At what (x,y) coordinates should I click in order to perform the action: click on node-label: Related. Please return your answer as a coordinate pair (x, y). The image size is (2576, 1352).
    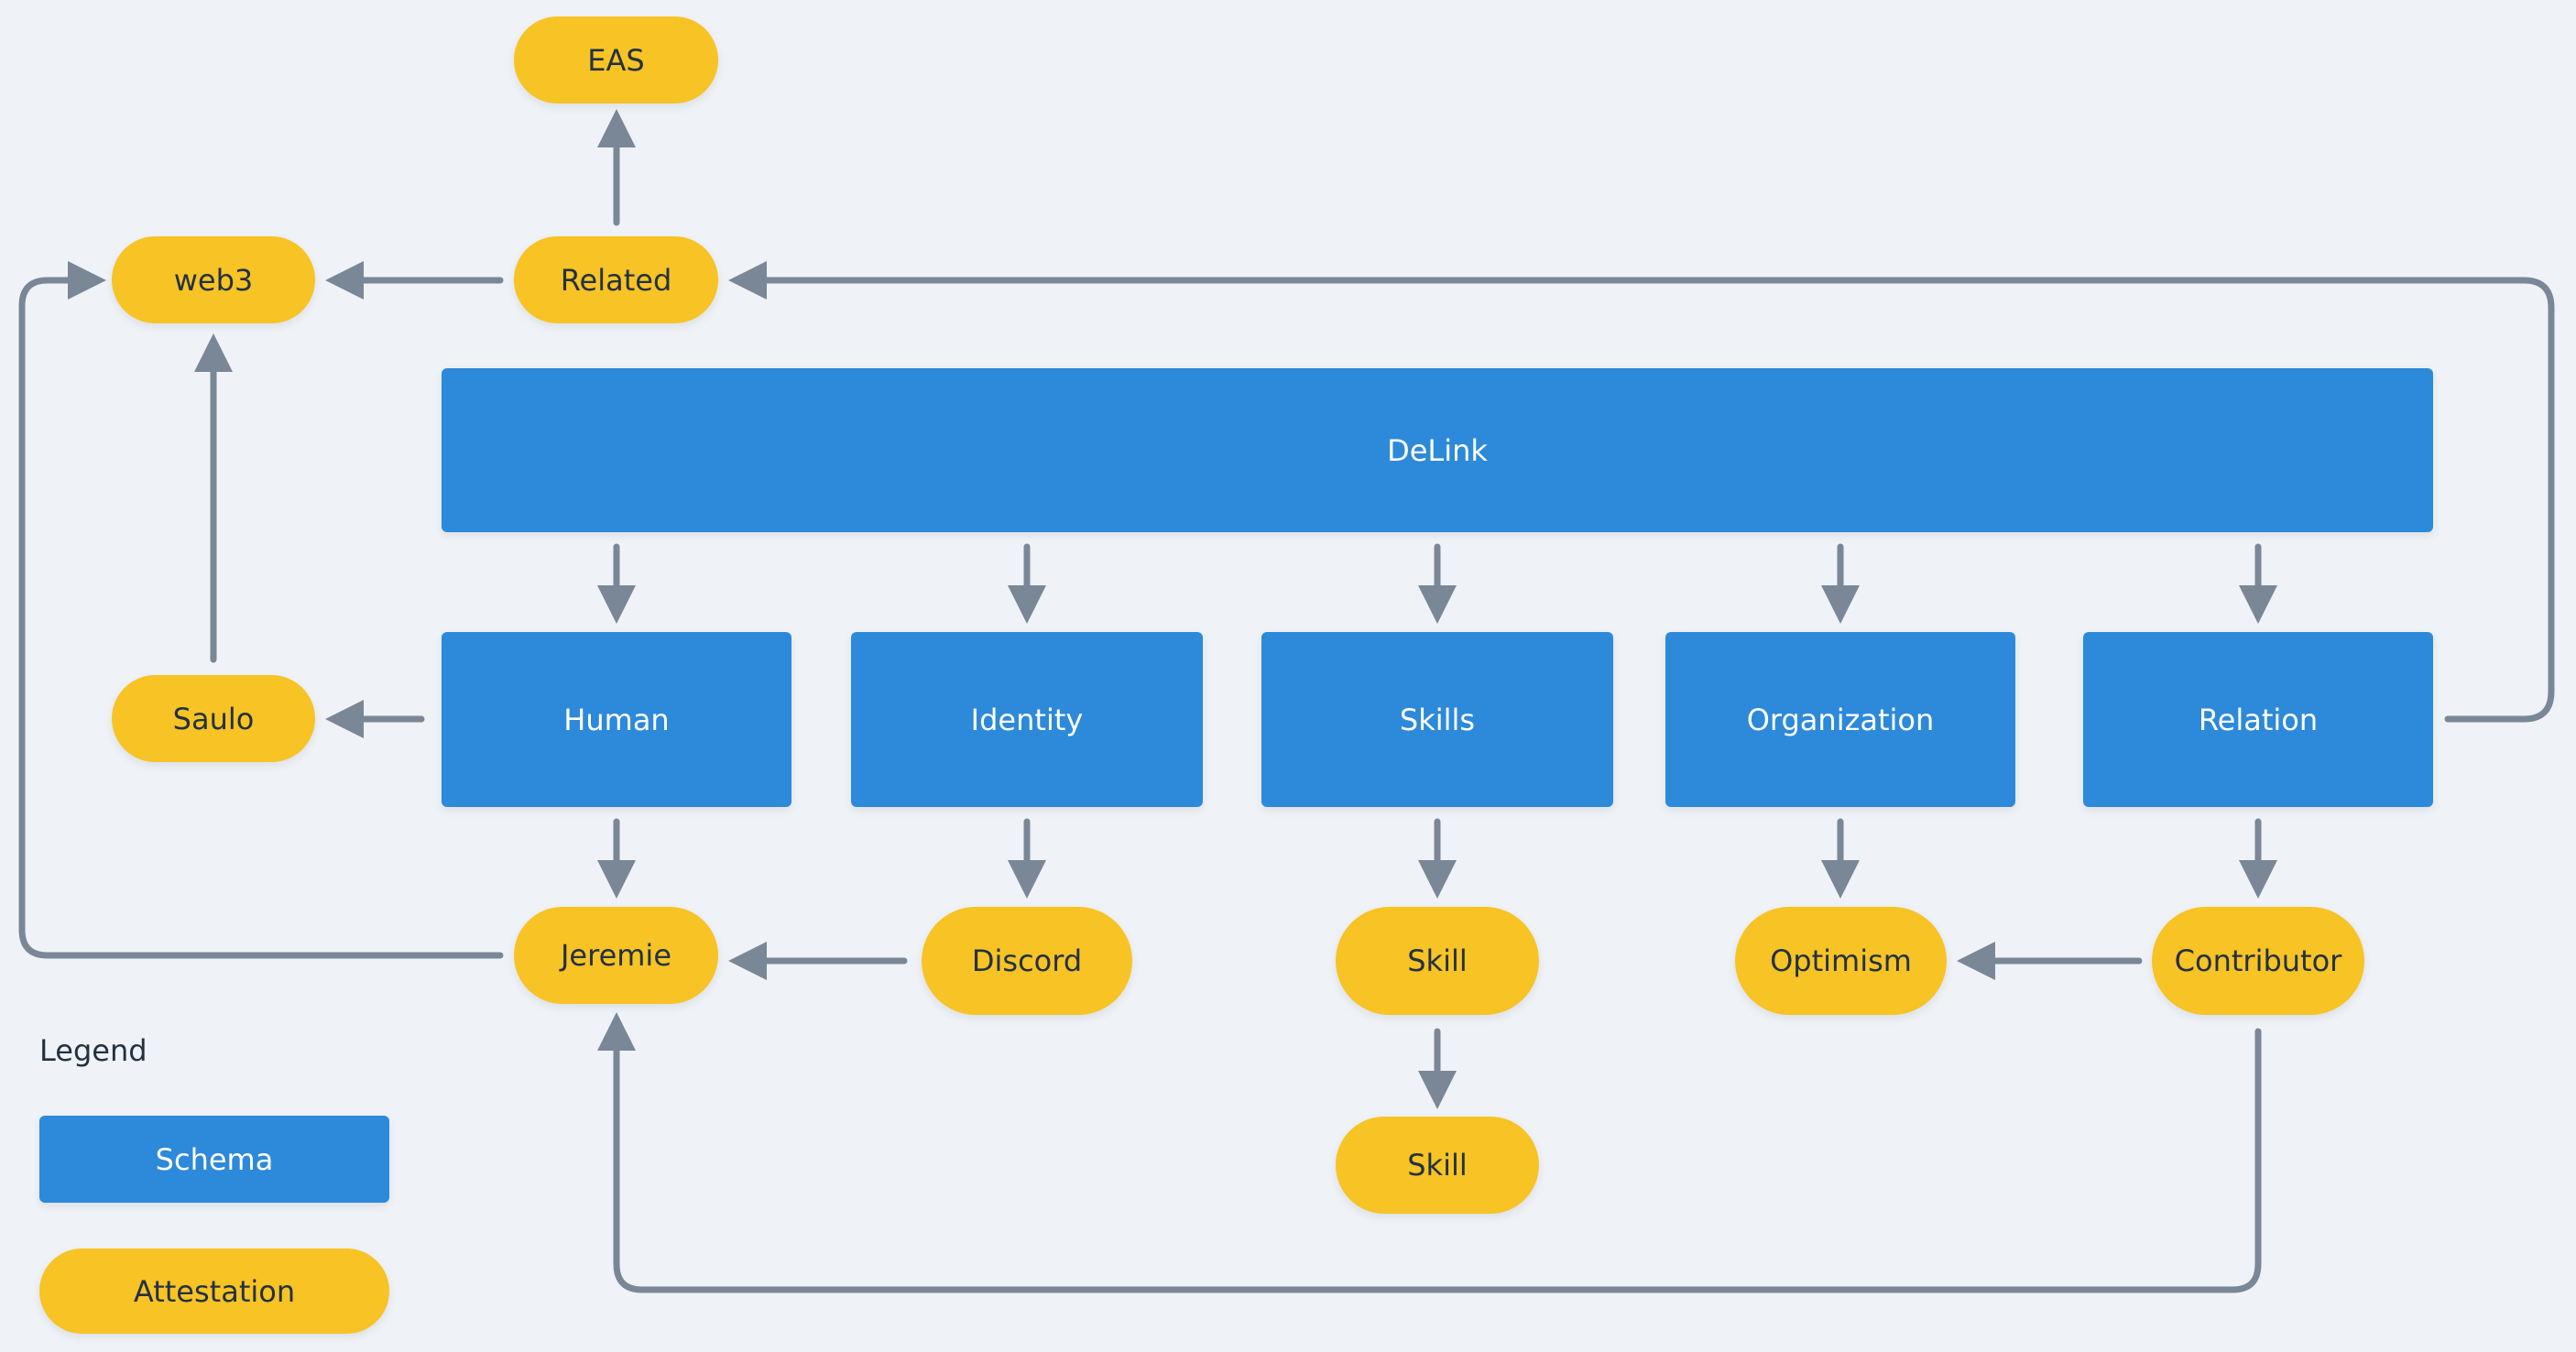
    Looking at the image, I should click on (616, 280).